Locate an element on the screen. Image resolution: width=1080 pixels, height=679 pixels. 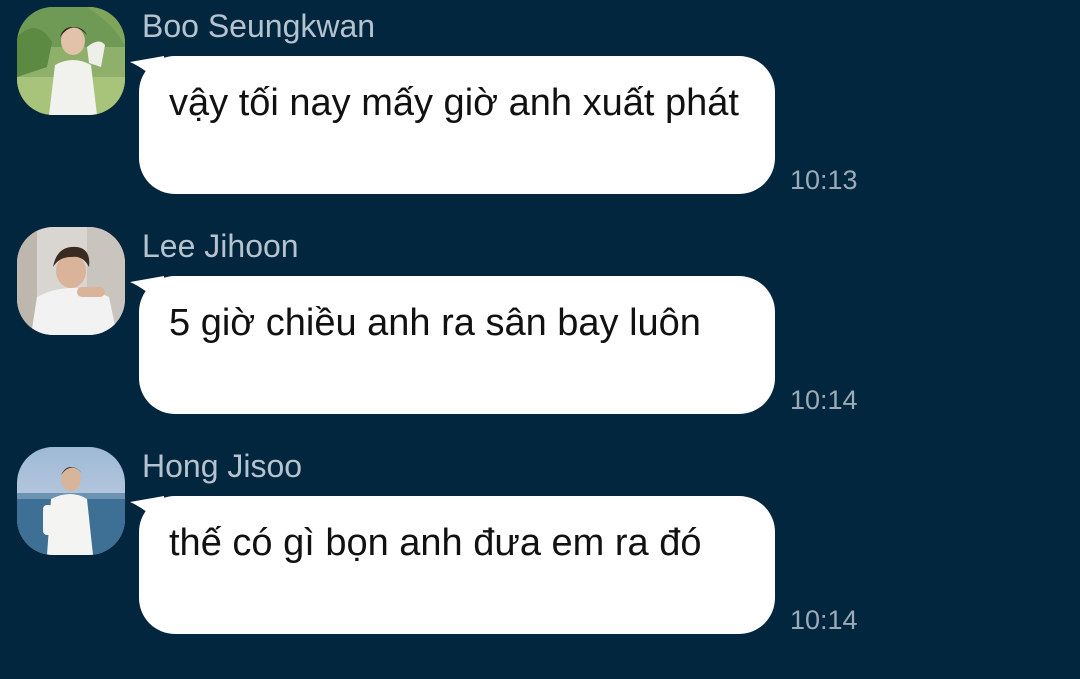
message-text: thế có gì bọn anh đưa em ra đó is located at coordinates (435, 543).